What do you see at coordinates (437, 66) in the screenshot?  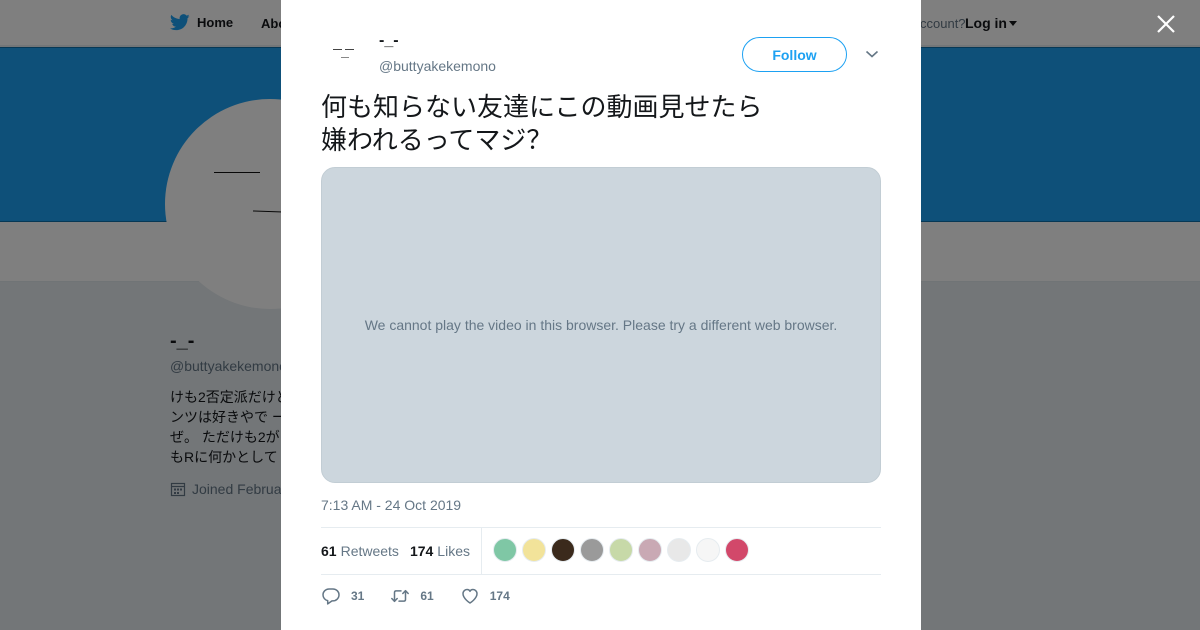 I see `author-handle: @buttyakekemono` at bounding box center [437, 66].